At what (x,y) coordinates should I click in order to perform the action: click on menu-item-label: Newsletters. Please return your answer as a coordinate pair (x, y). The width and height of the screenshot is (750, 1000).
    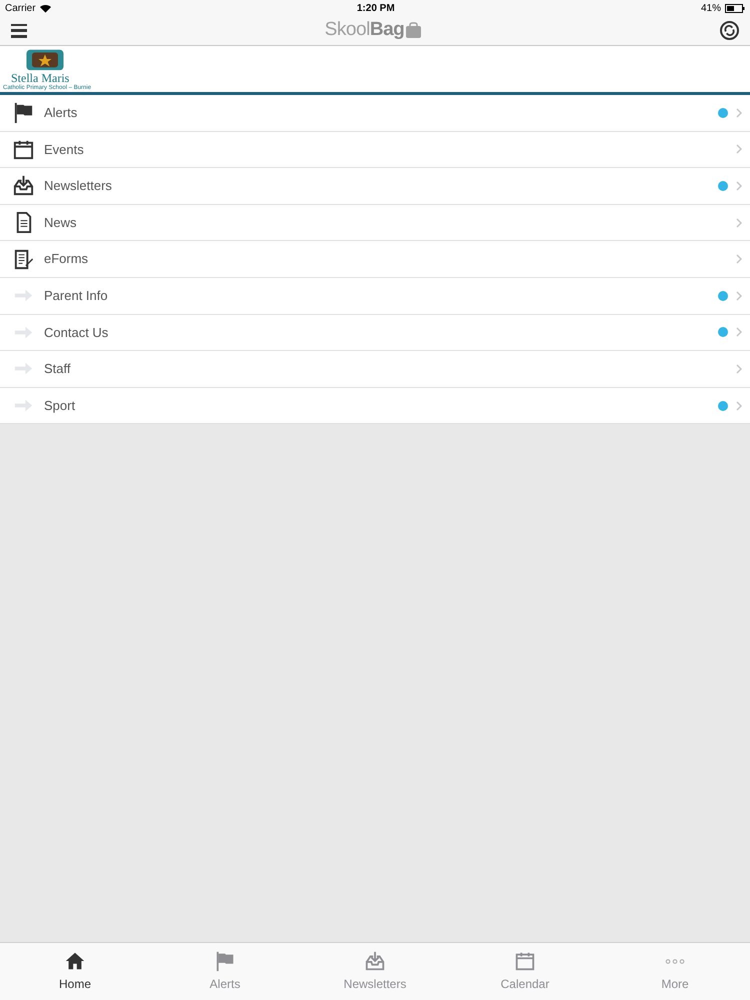
    Looking at the image, I should click on (78, 186).